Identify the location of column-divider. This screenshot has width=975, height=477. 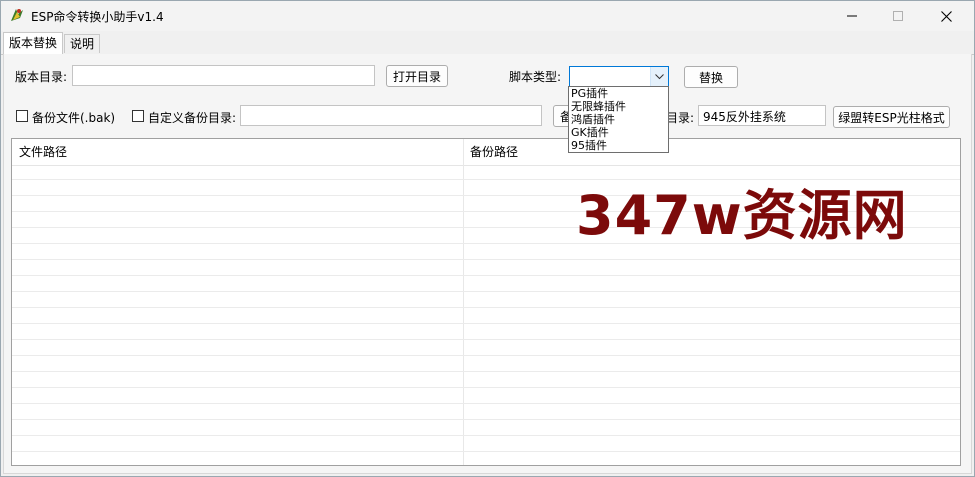
(463, 302).